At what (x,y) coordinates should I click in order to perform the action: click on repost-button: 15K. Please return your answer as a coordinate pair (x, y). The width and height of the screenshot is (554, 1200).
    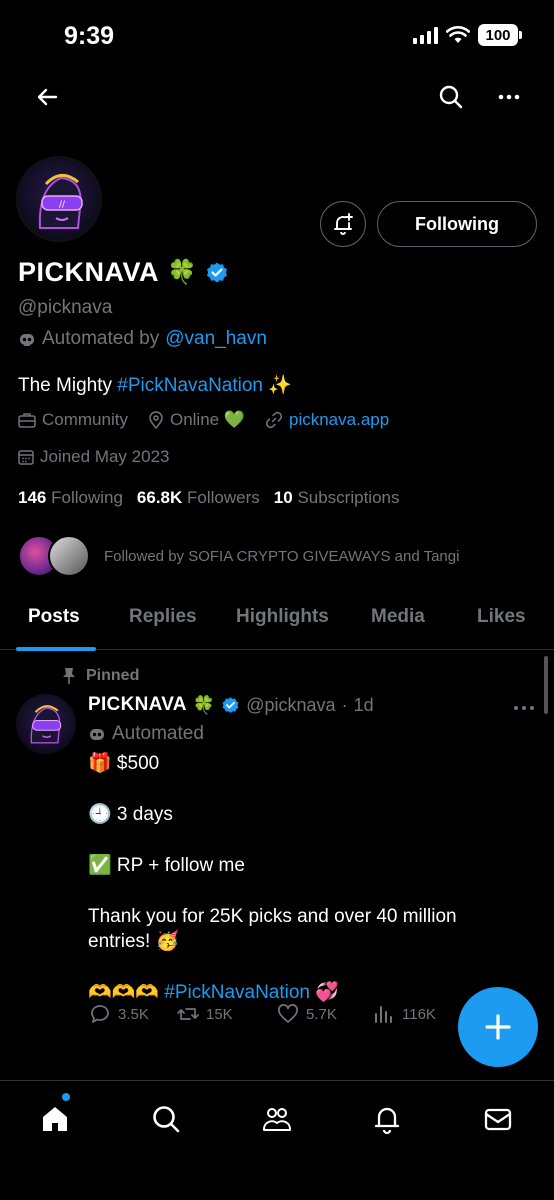
    Looking at the image, I should click on (204, 1014).